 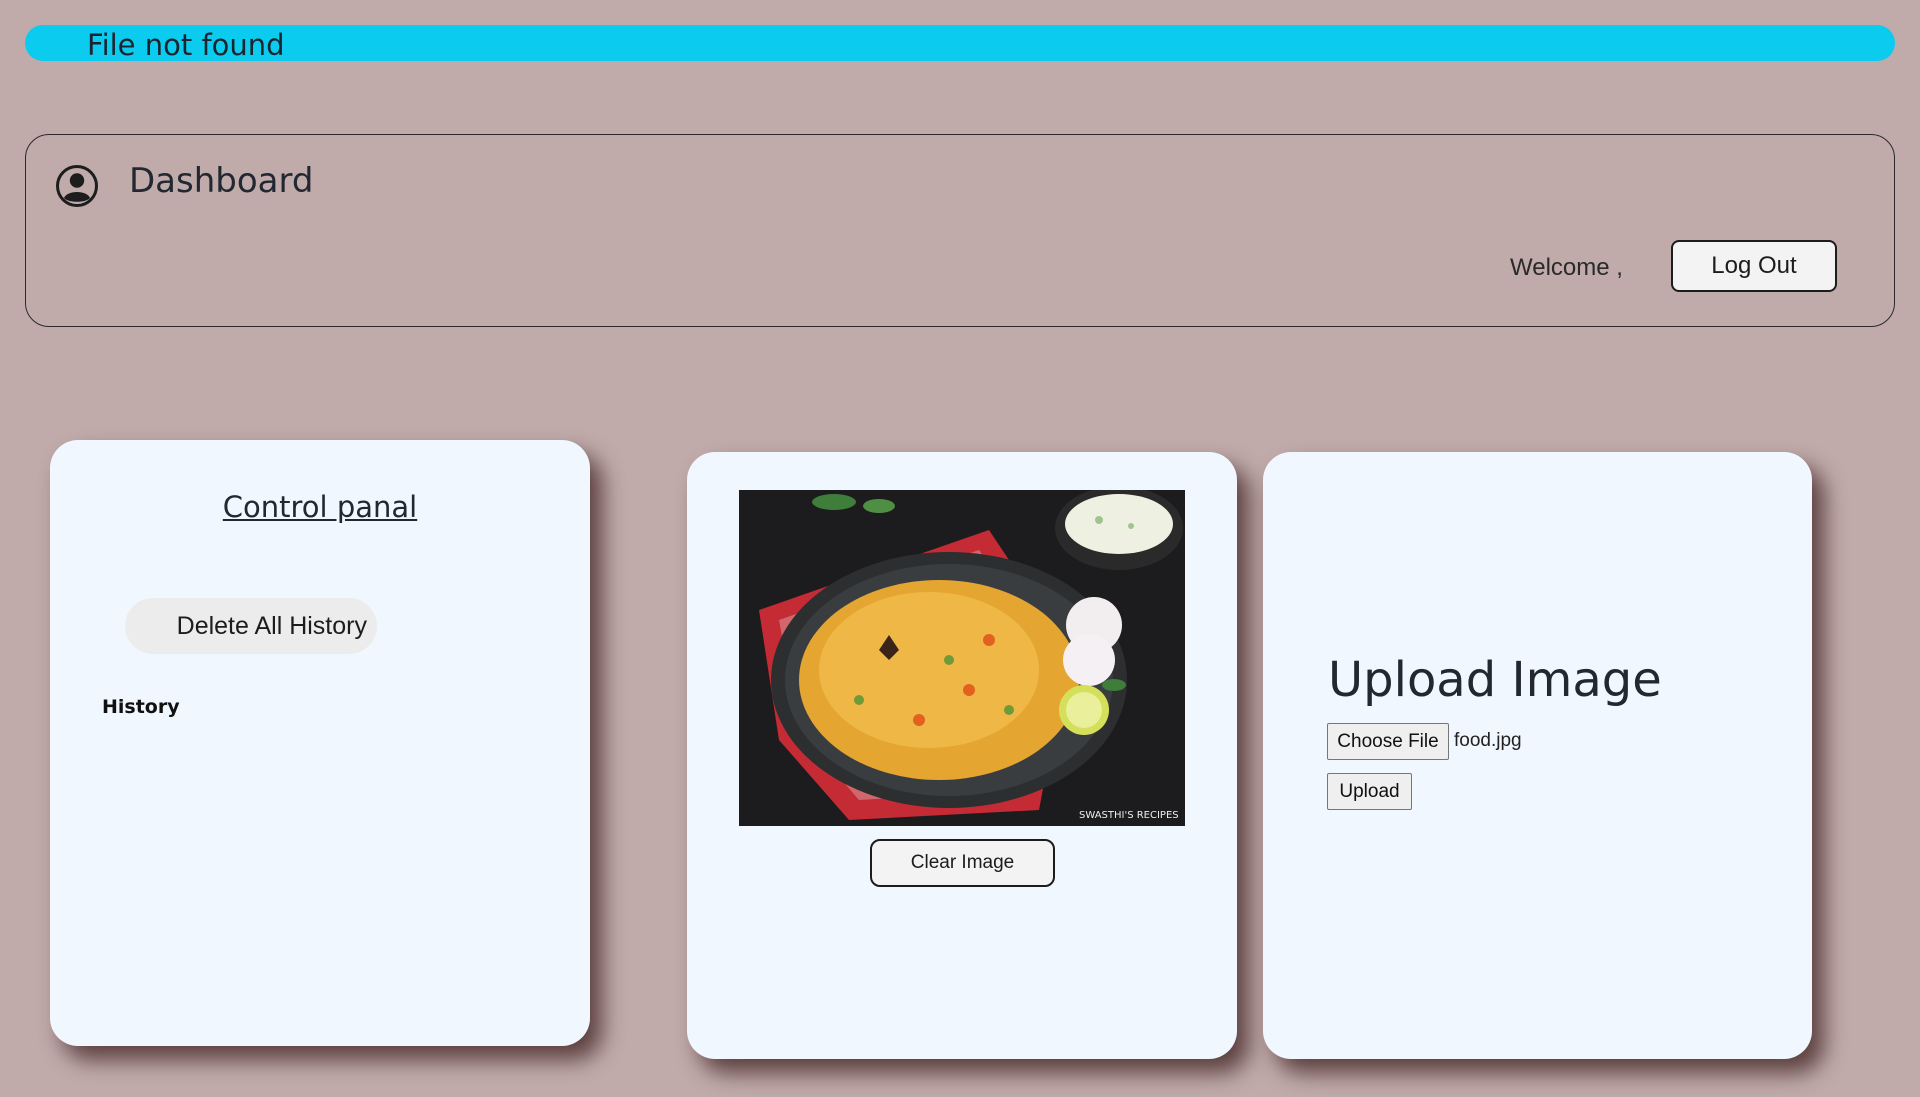 What do you see at coordinates (1754, 266) in the screenshot?
I see `logout-button: Log Out` at bounding box center [1754, 266].